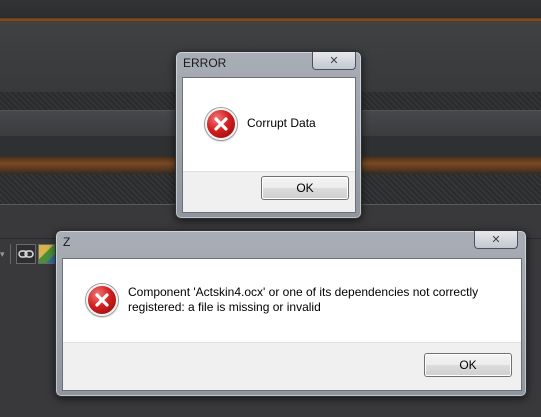  I want to click on link-icon, so click(26, 254).